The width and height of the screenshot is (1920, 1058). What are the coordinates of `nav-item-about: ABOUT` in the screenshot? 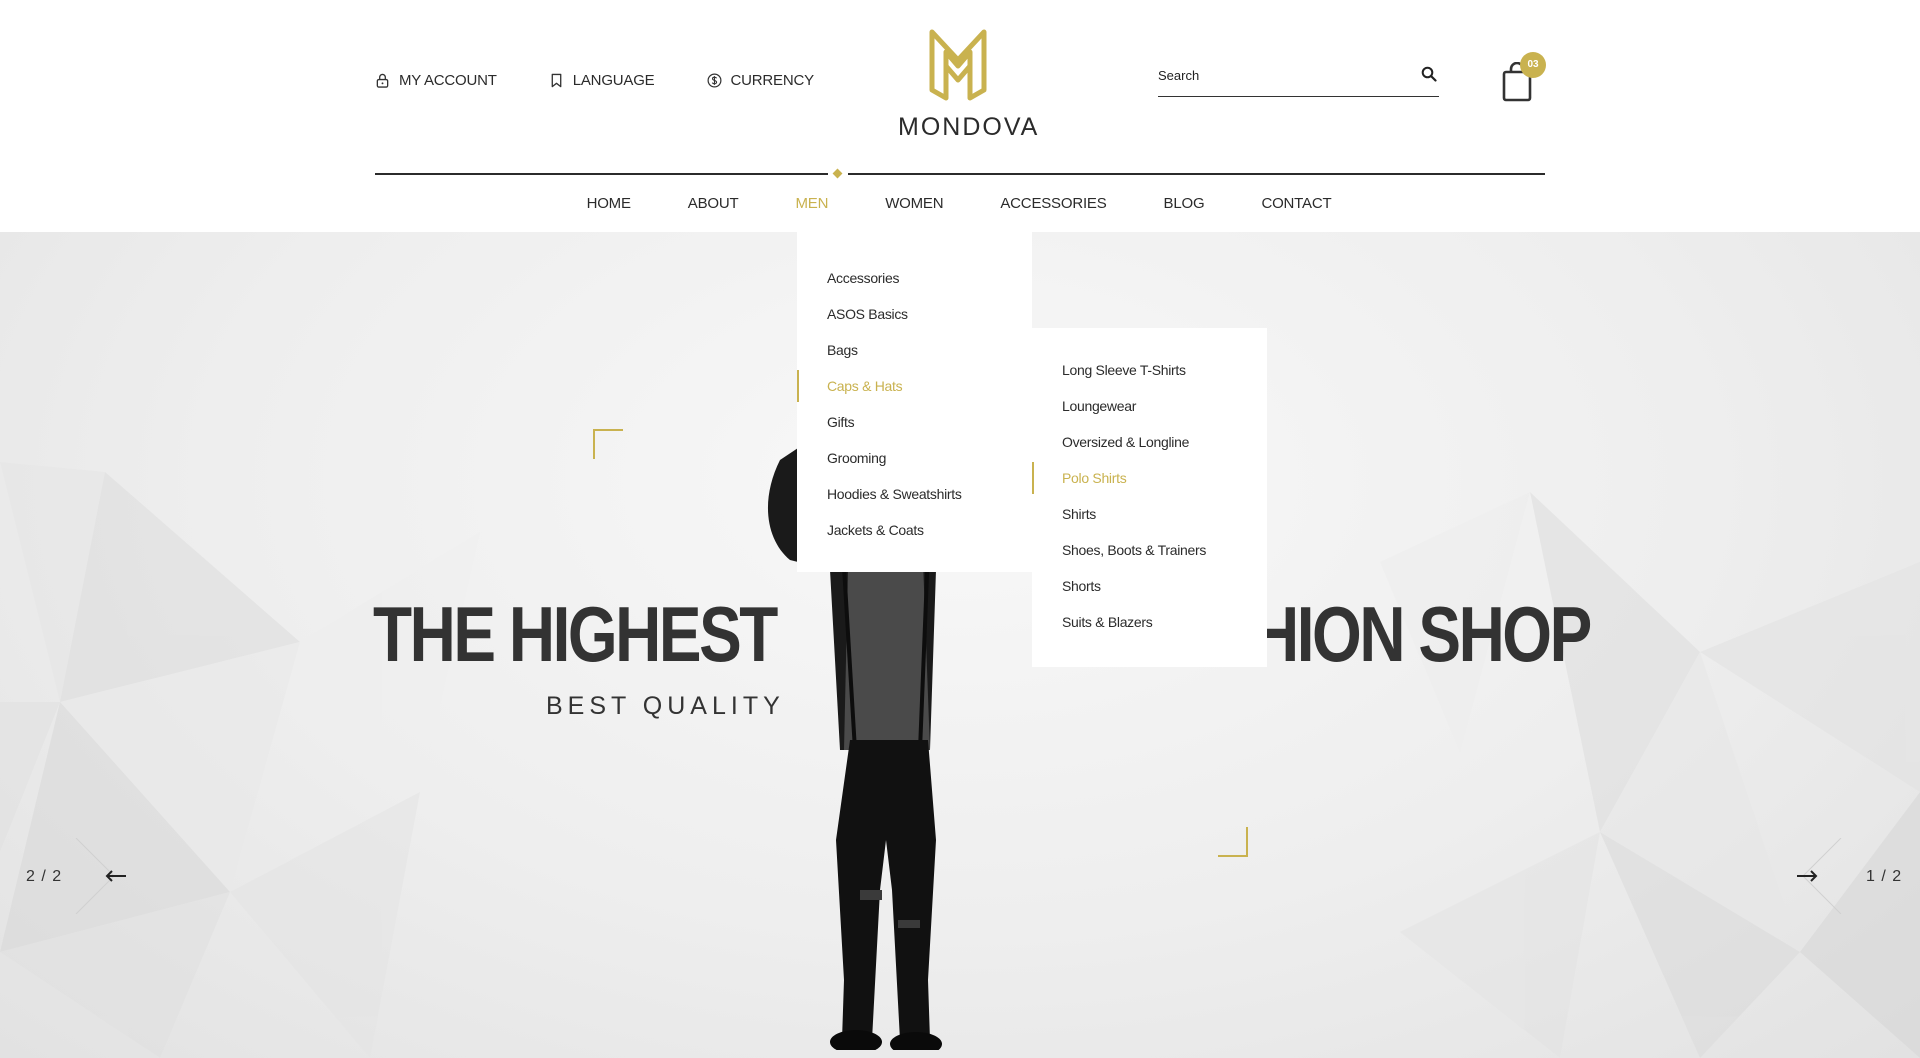 It's located at (713, 203).